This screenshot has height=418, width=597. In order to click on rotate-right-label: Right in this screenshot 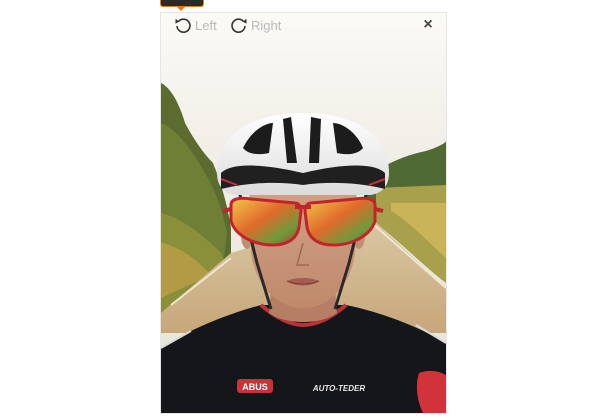, I will do `click(266, 25)`.